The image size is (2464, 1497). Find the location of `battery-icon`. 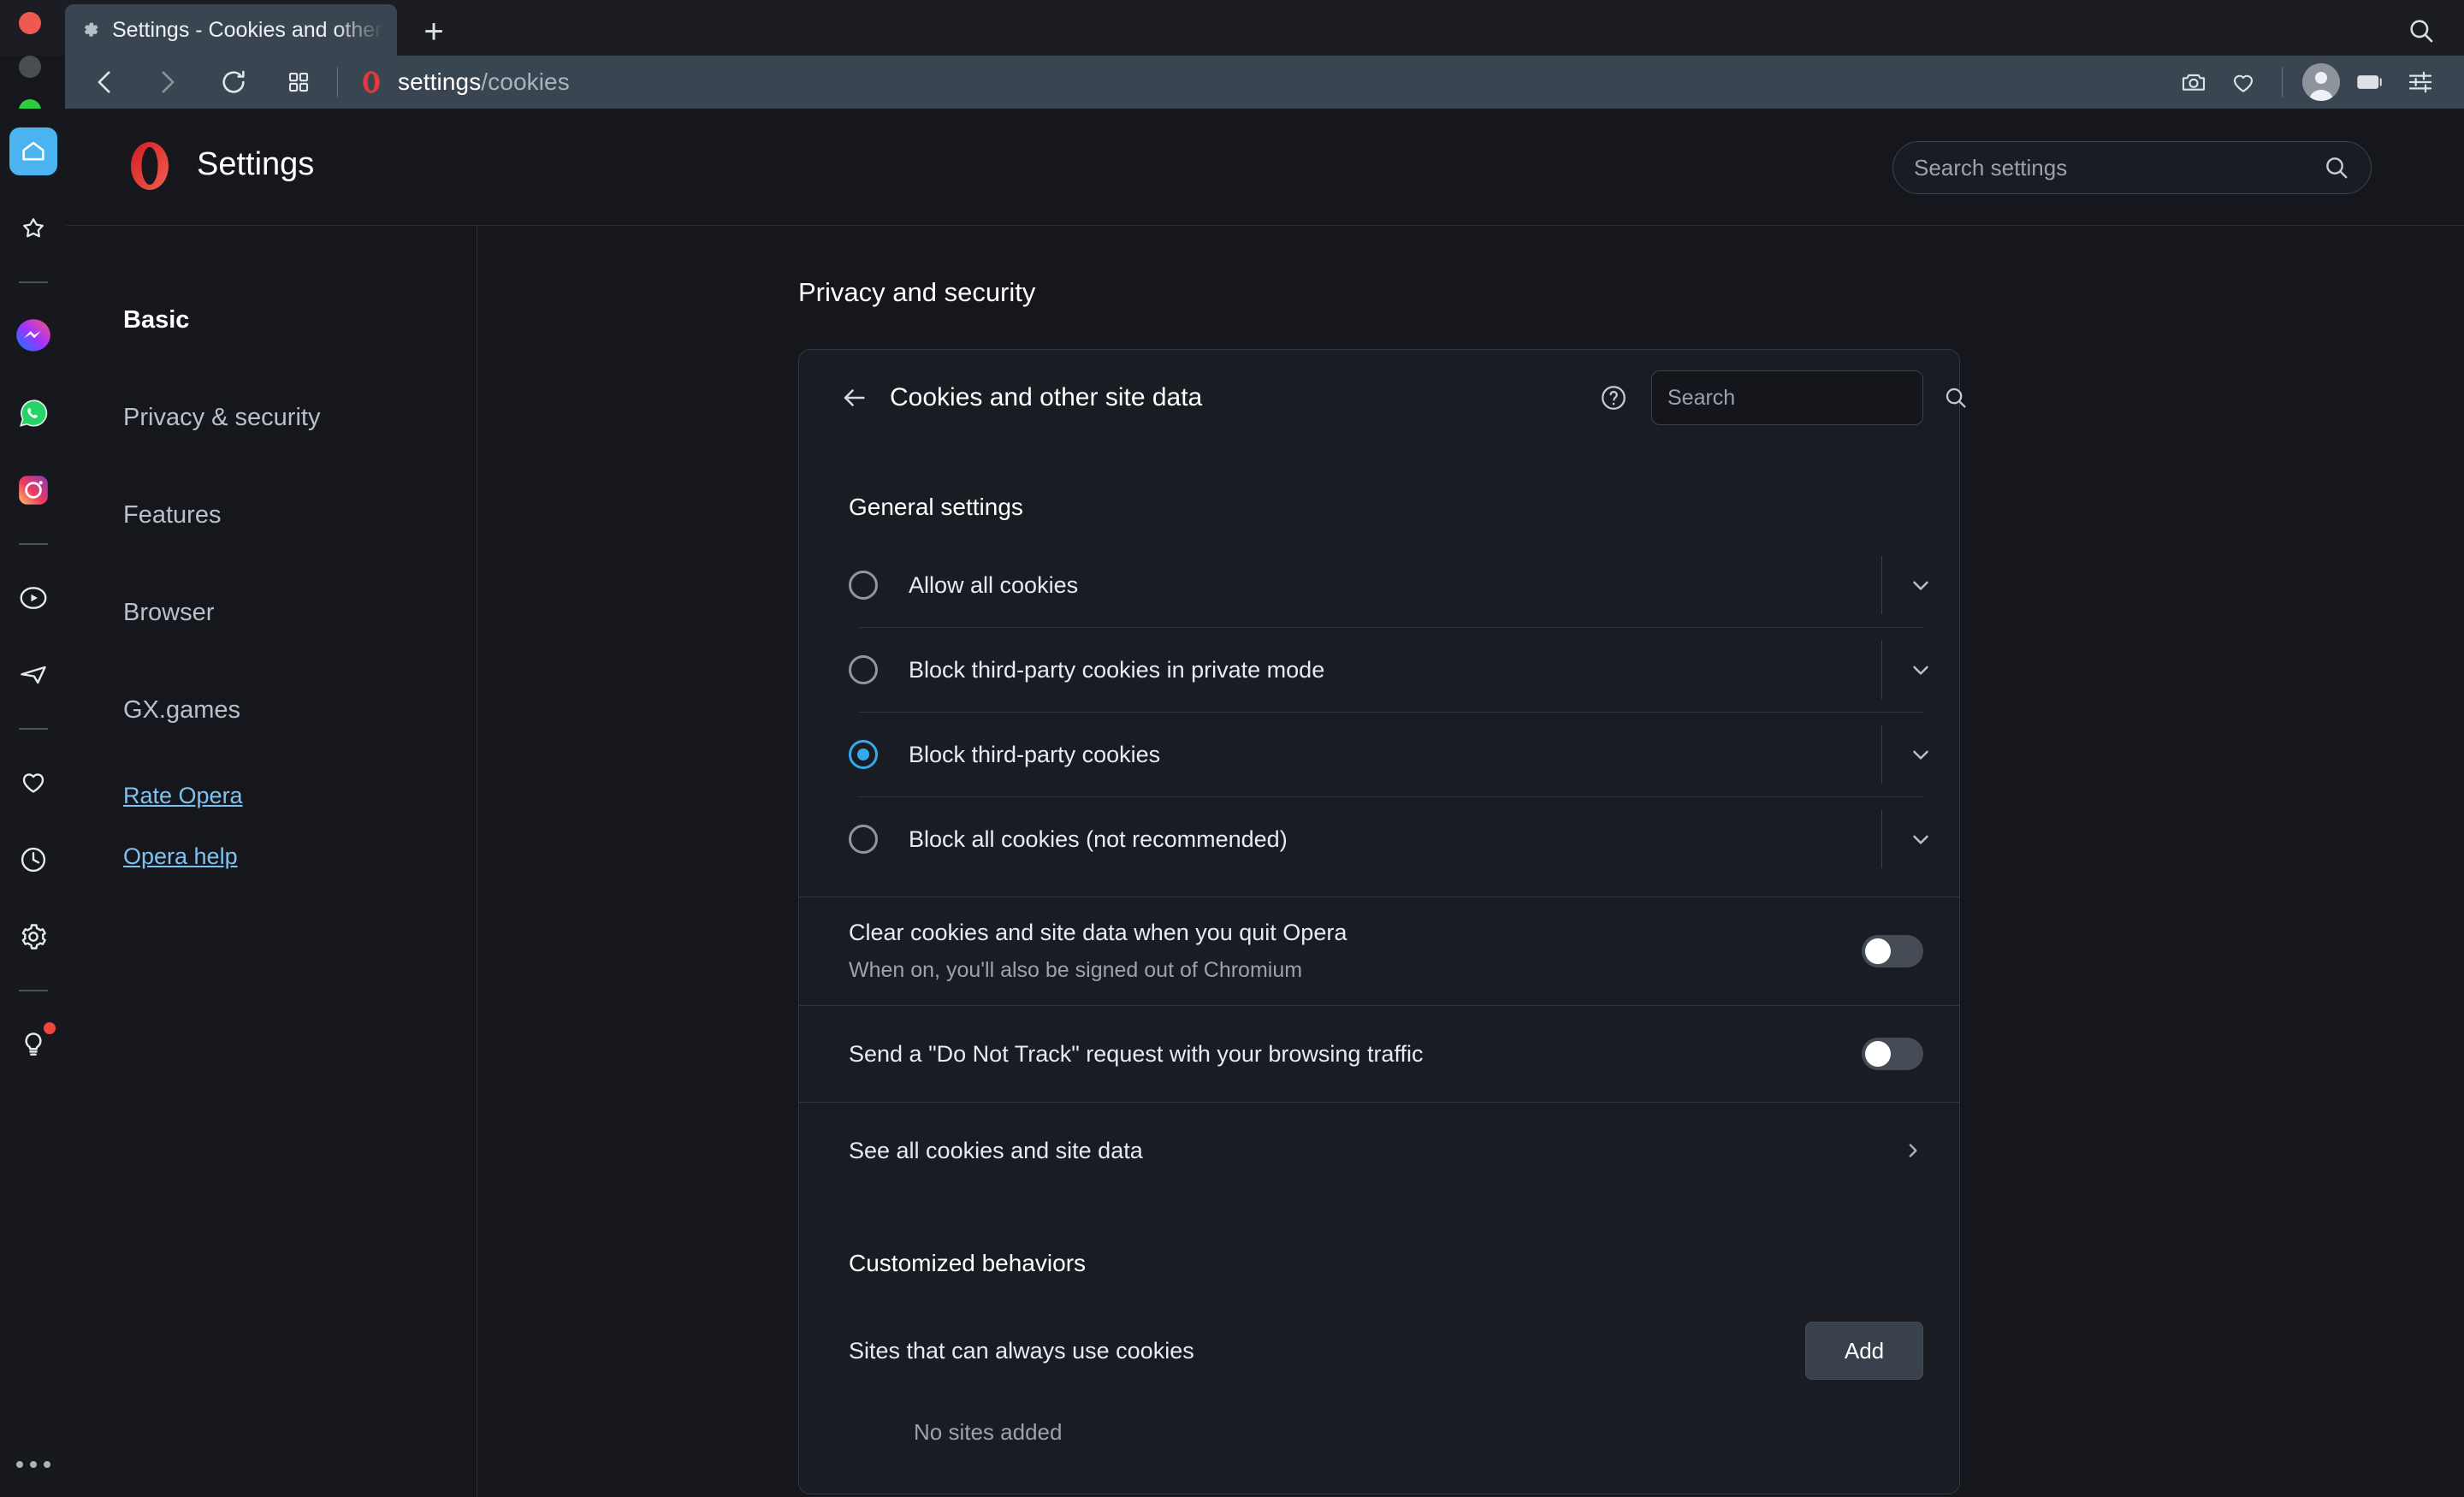

battery-icon is located at coordinates (2371, 82).